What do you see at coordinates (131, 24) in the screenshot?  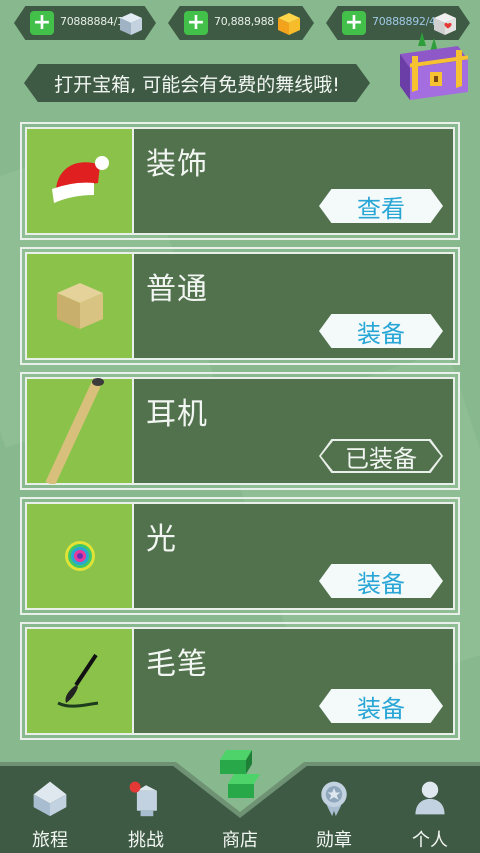 I see `diamond-cube-icon` at bounding box center [131, 24].